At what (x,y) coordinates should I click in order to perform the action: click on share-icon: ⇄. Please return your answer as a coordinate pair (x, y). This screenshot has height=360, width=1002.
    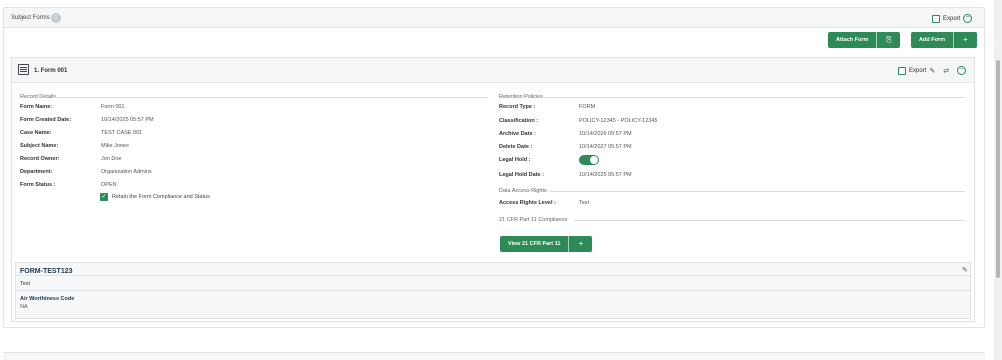
    Looking at the image, I should click on (946, 71).